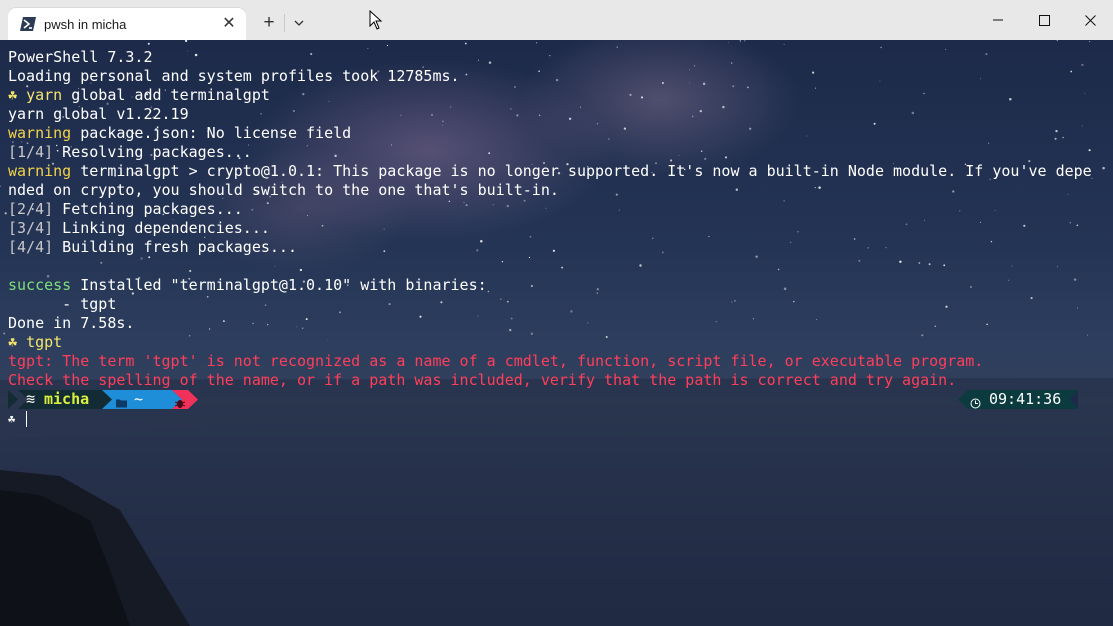 The width and height of the screenshot is (1113, 626). Describe the element at coordinates (12, 419) in the screenshot. I see `input-prompt-glyph: ☘` at that location.